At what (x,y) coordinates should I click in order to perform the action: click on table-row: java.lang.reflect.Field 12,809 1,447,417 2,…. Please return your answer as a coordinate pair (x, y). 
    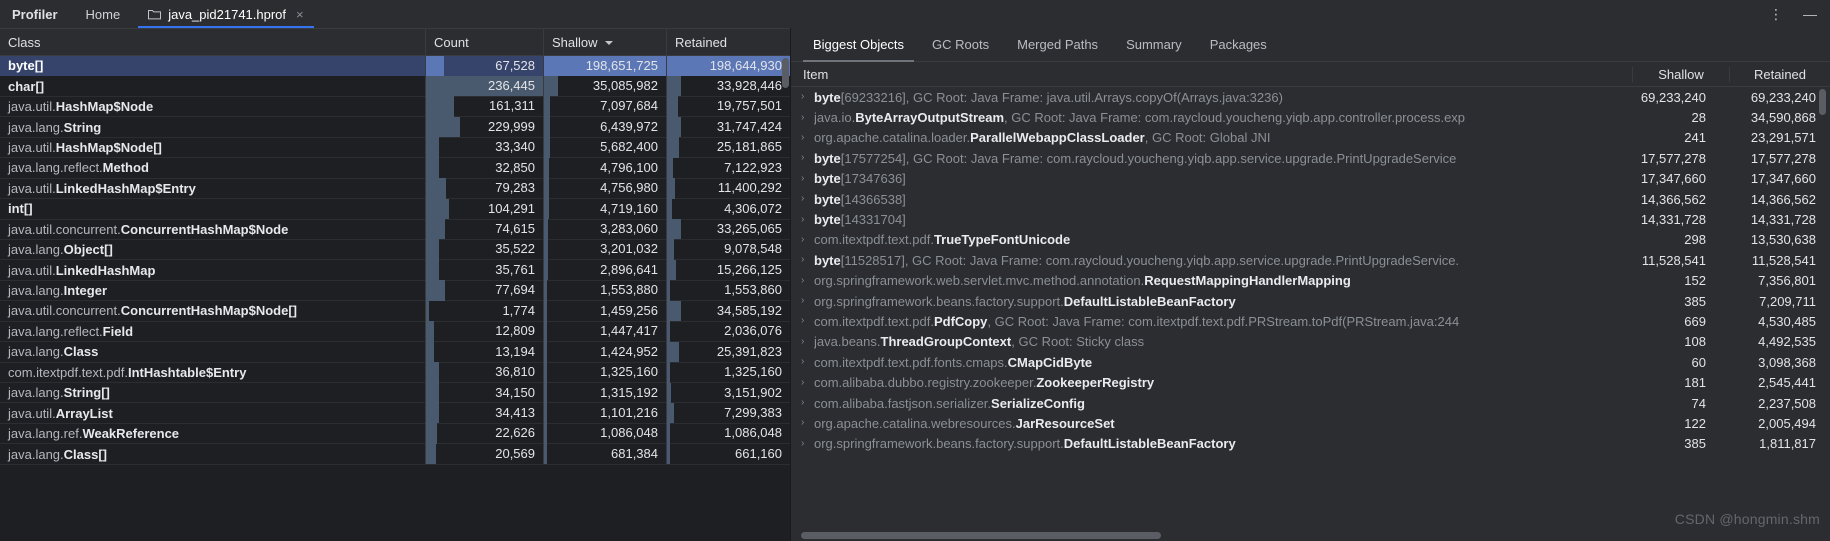
    Looking at the image, I should click on (395, 332).